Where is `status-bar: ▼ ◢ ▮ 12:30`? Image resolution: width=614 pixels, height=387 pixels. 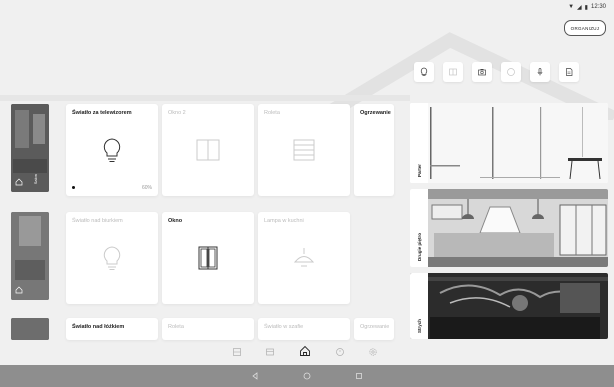 status-bar: ▼ ◢ ▮ 12:30 is located at coordinates (587, 7).